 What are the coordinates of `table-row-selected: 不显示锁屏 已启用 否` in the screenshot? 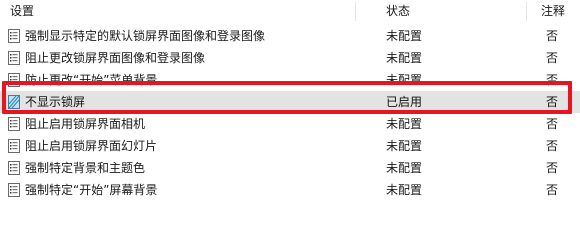 It's located at (290, 102).